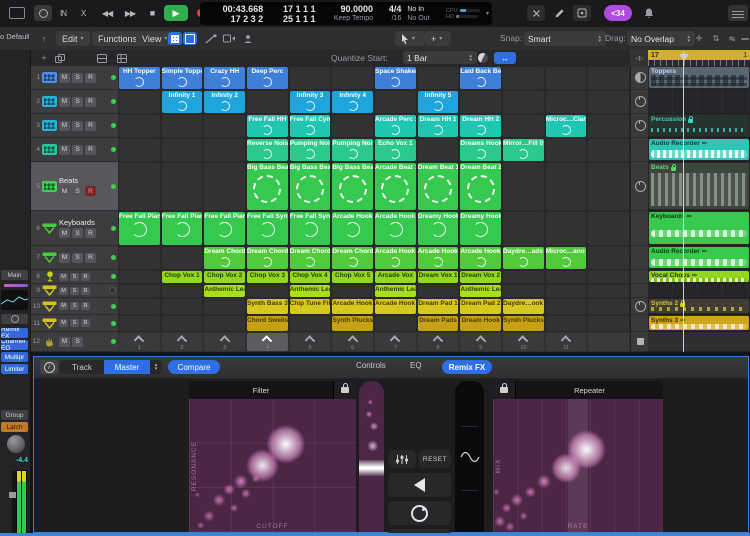 The width and height of the screenshot is (750, 536). Describe the element at coordinates (139, 342) in the screenshot. I see `scene-trigger: 1` at that location.